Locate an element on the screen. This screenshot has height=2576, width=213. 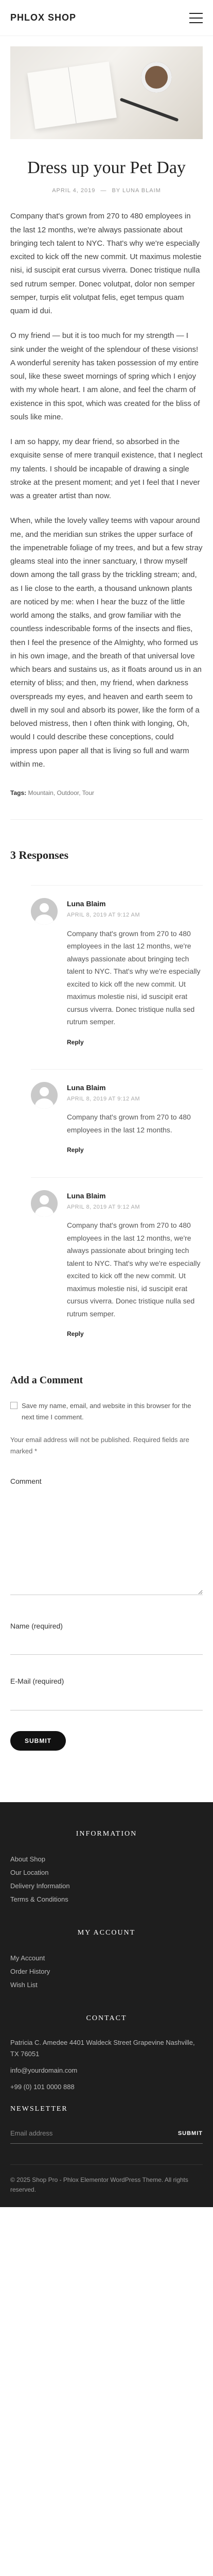
newsletter-form: Email address SUBMIT is located at coordinates (106, 2136).